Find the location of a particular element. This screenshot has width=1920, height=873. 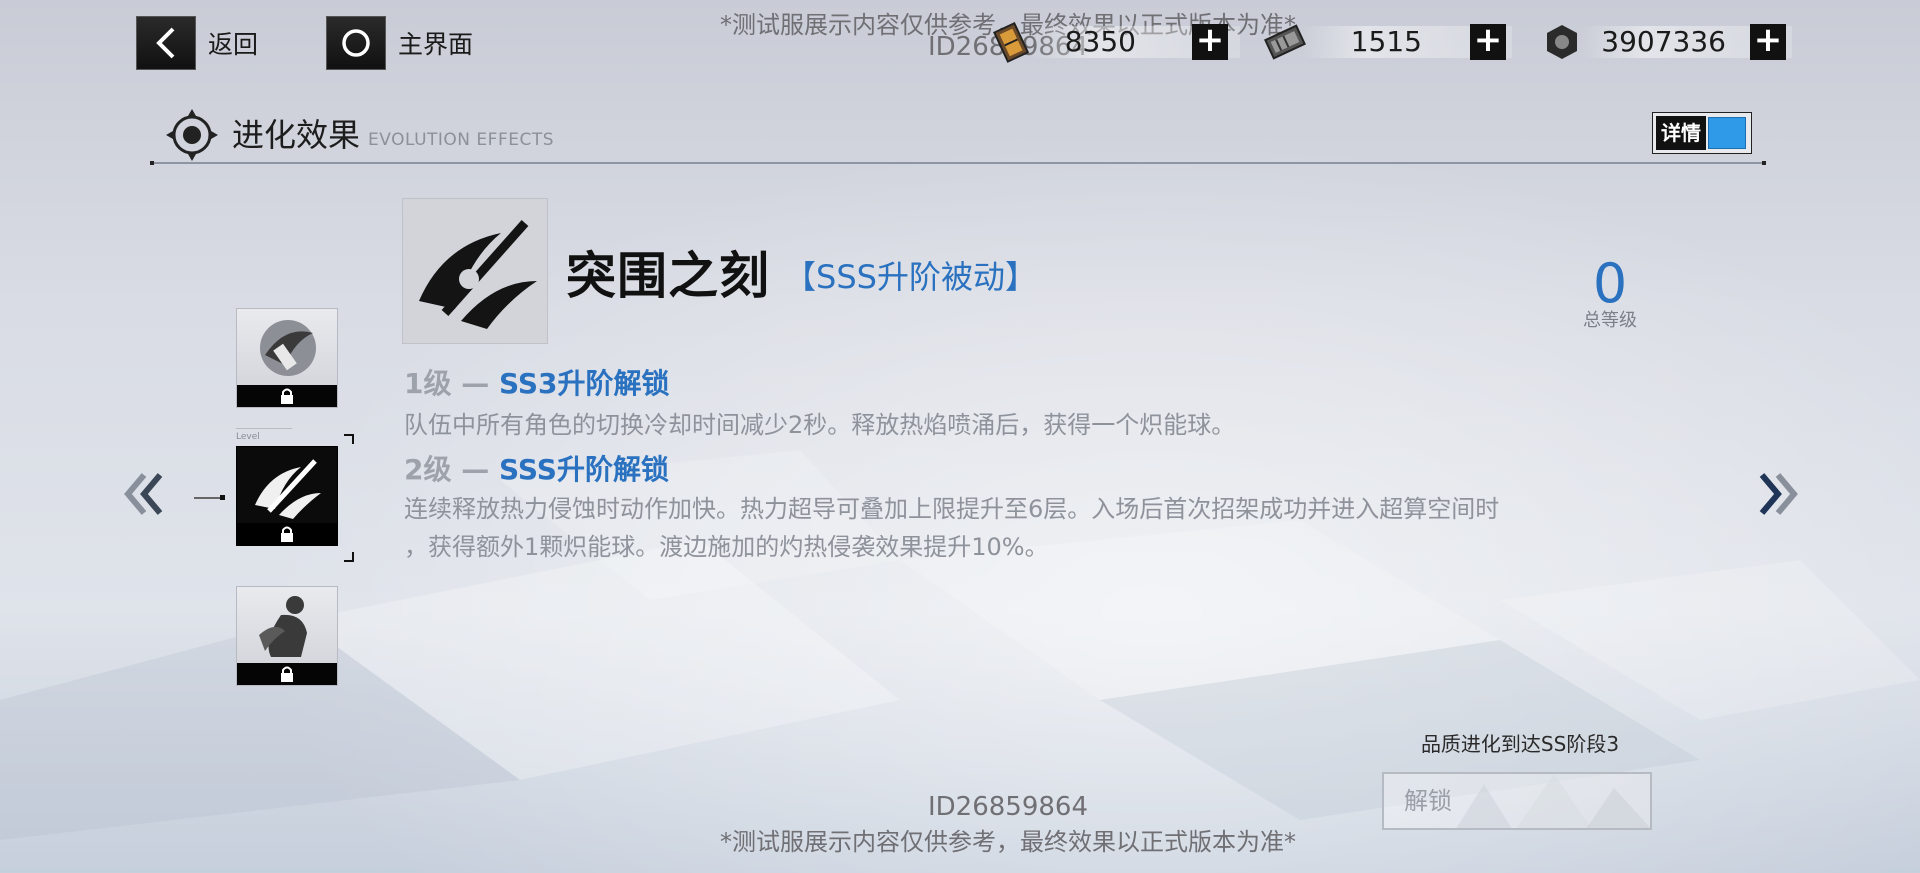

selection-bracket-bottom is located at coordinates (349, 557).